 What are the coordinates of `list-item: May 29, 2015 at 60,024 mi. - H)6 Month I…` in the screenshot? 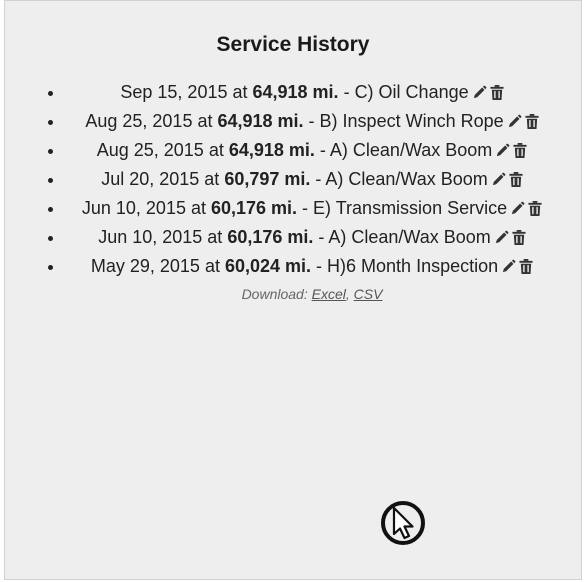 It's located at (312, 267).